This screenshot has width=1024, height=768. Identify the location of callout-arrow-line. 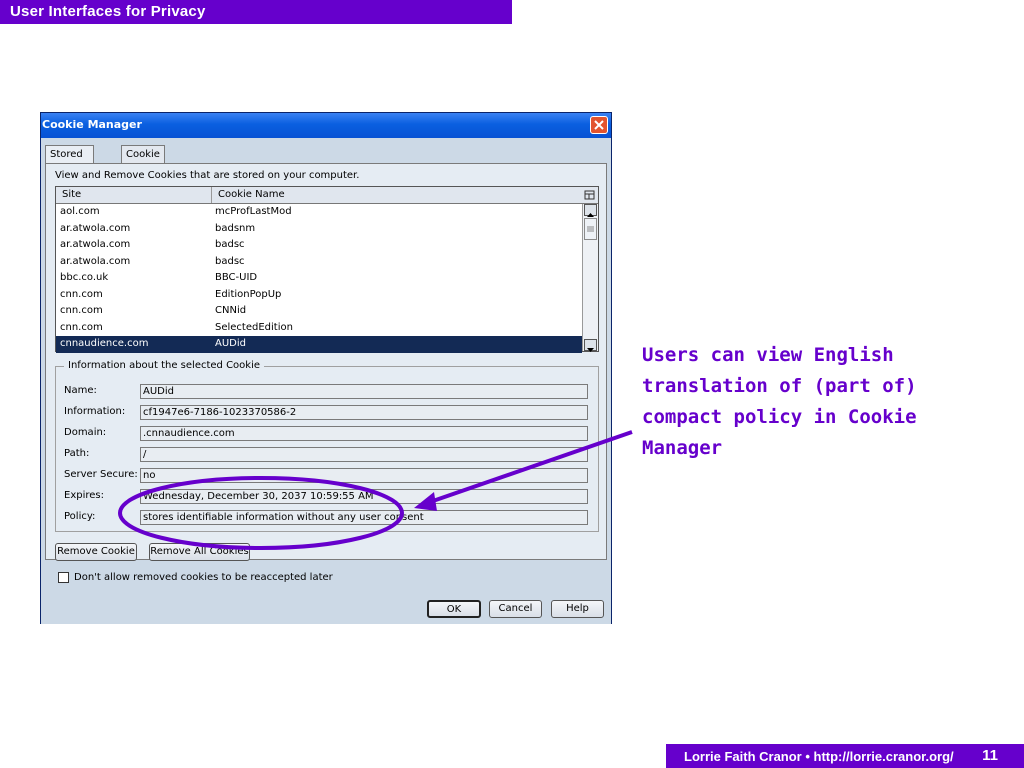
(531, 467).